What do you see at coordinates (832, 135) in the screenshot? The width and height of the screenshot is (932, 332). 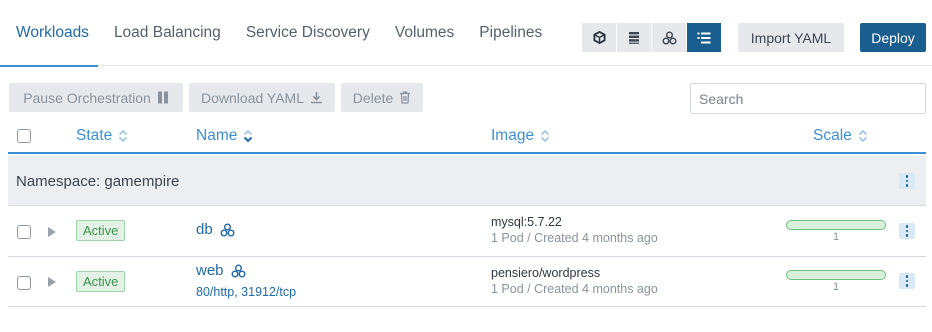 I see `column-header-scale-label: Scale` at bounding box center [832, 135].